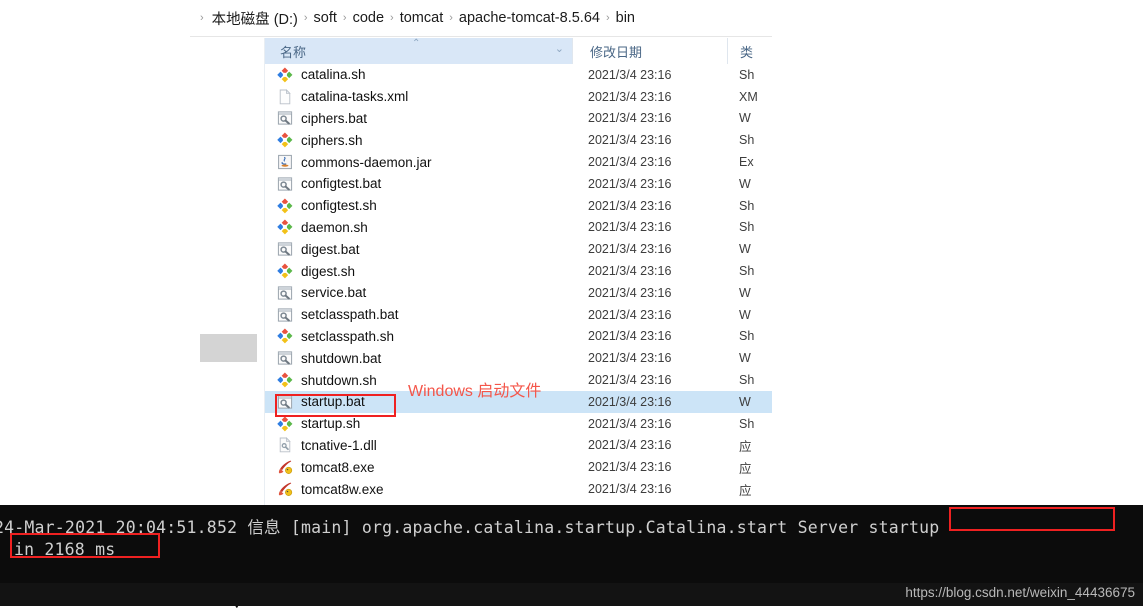  What do you see at coordinates (285, 489) in the screenshot?
I see `tomcat-exe-icon` at bounding box center [285, 489].